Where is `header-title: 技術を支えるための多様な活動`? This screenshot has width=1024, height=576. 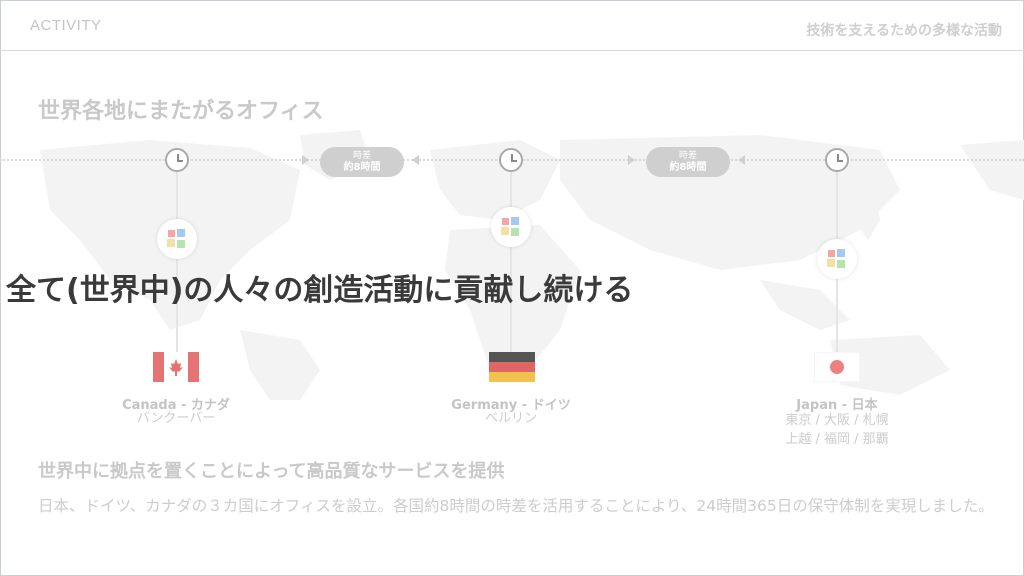
header-title: 技術を支えるための多様な活動 is located at coordinates (904, 31).